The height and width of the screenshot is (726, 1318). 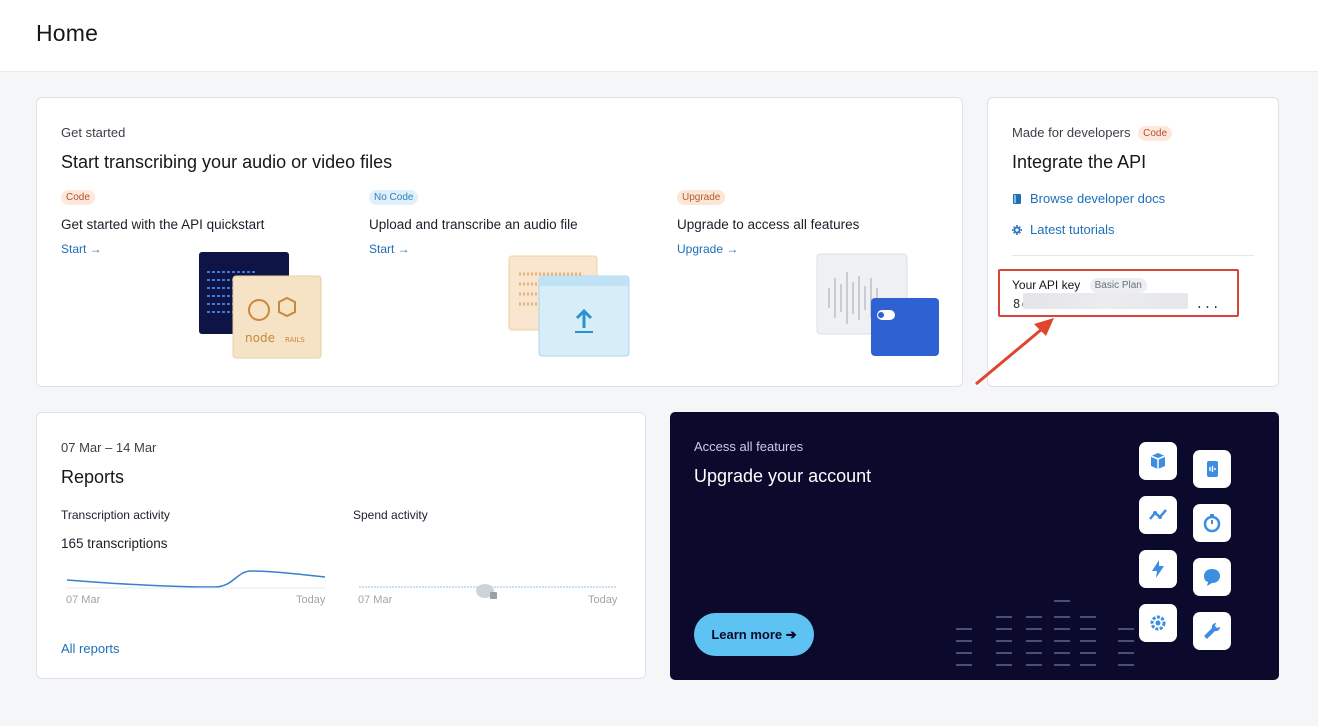 I want to click on transcription-x-end: Today, so click(x=311, y=600).